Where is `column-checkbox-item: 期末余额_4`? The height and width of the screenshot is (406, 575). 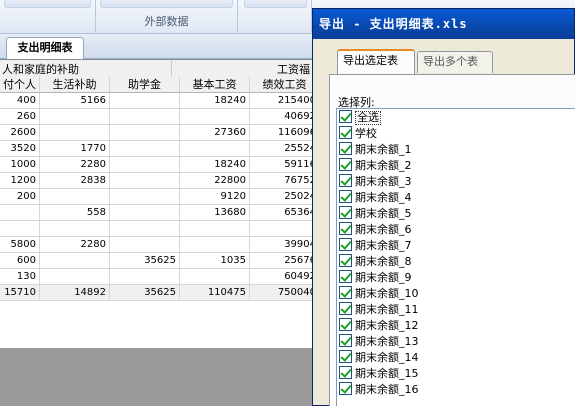 column-checkbox-item: 期末余额_4 is located at coordinates (375, 198).